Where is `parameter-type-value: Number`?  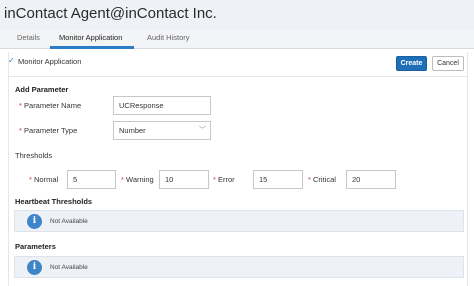 parameter-type-value: Number is located at coordinates (132, 130).